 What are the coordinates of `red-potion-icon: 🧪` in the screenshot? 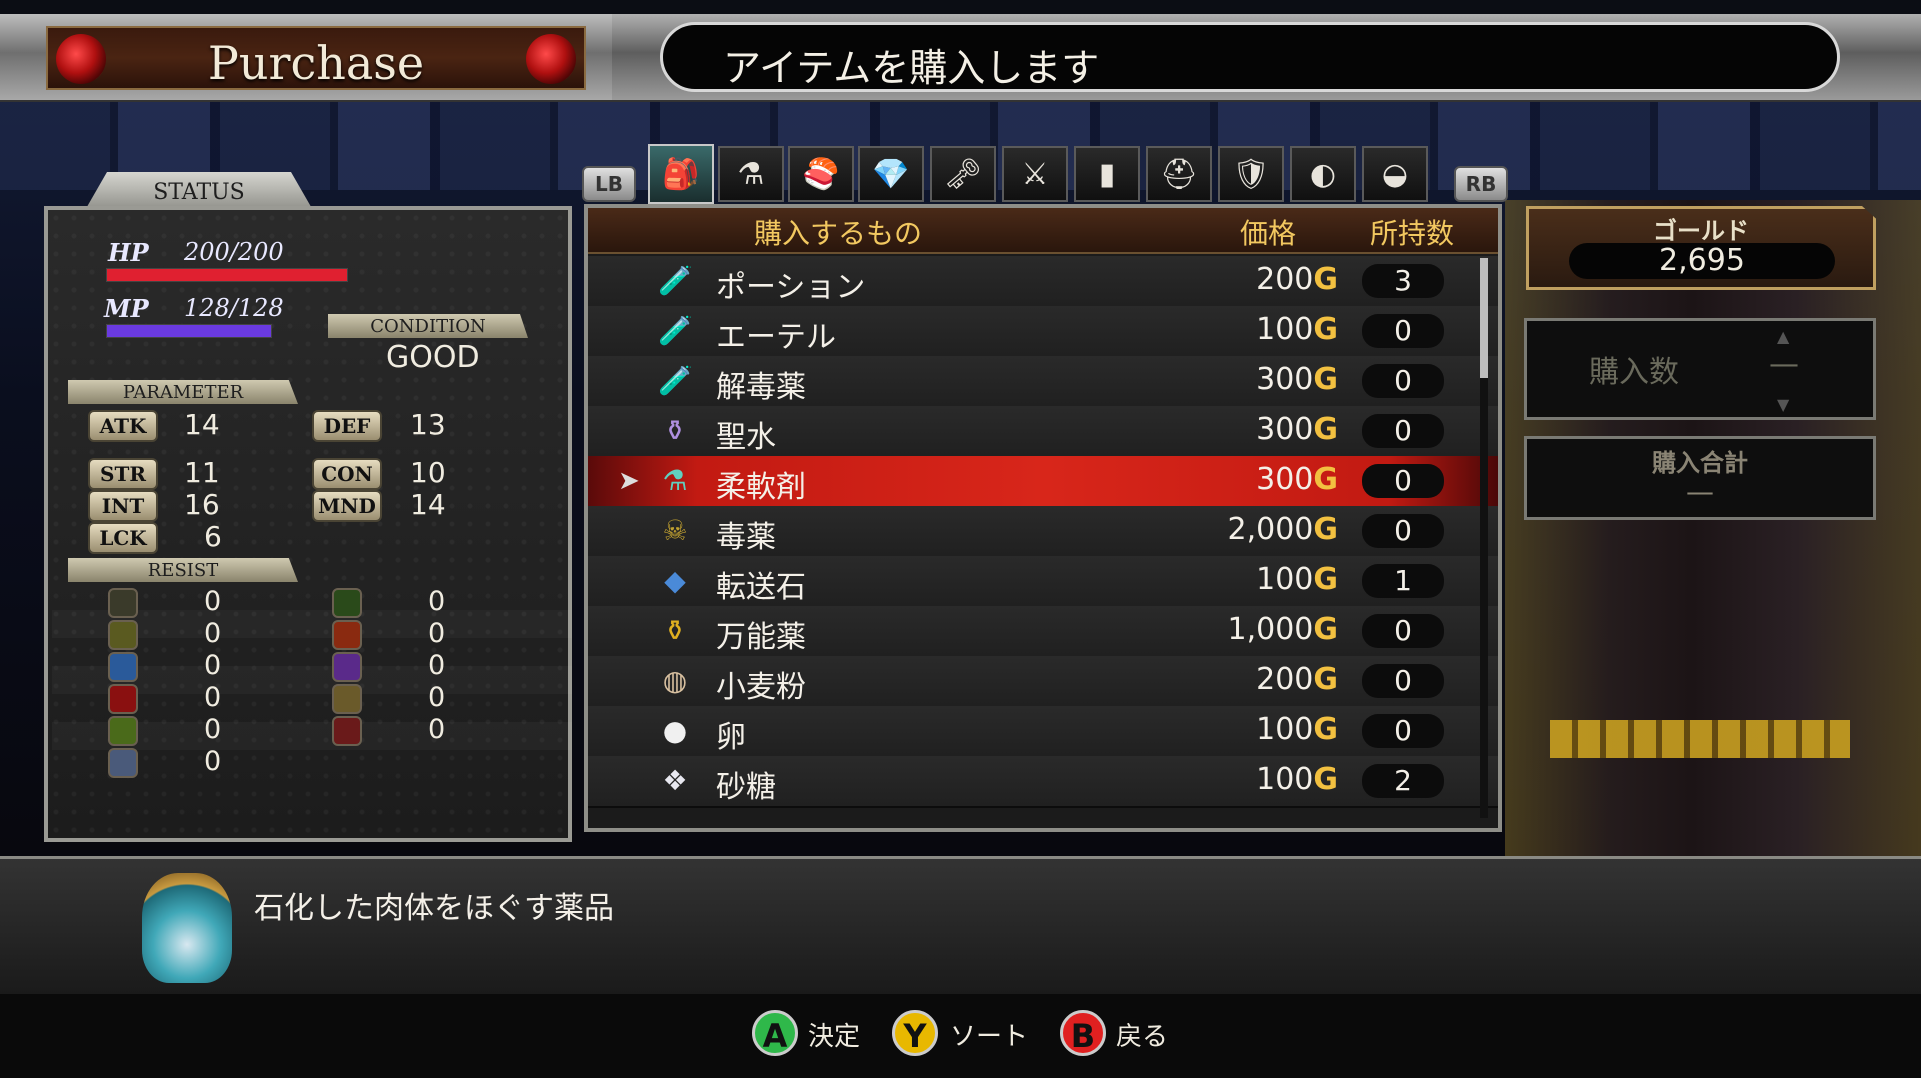 It's located at (675, 280).